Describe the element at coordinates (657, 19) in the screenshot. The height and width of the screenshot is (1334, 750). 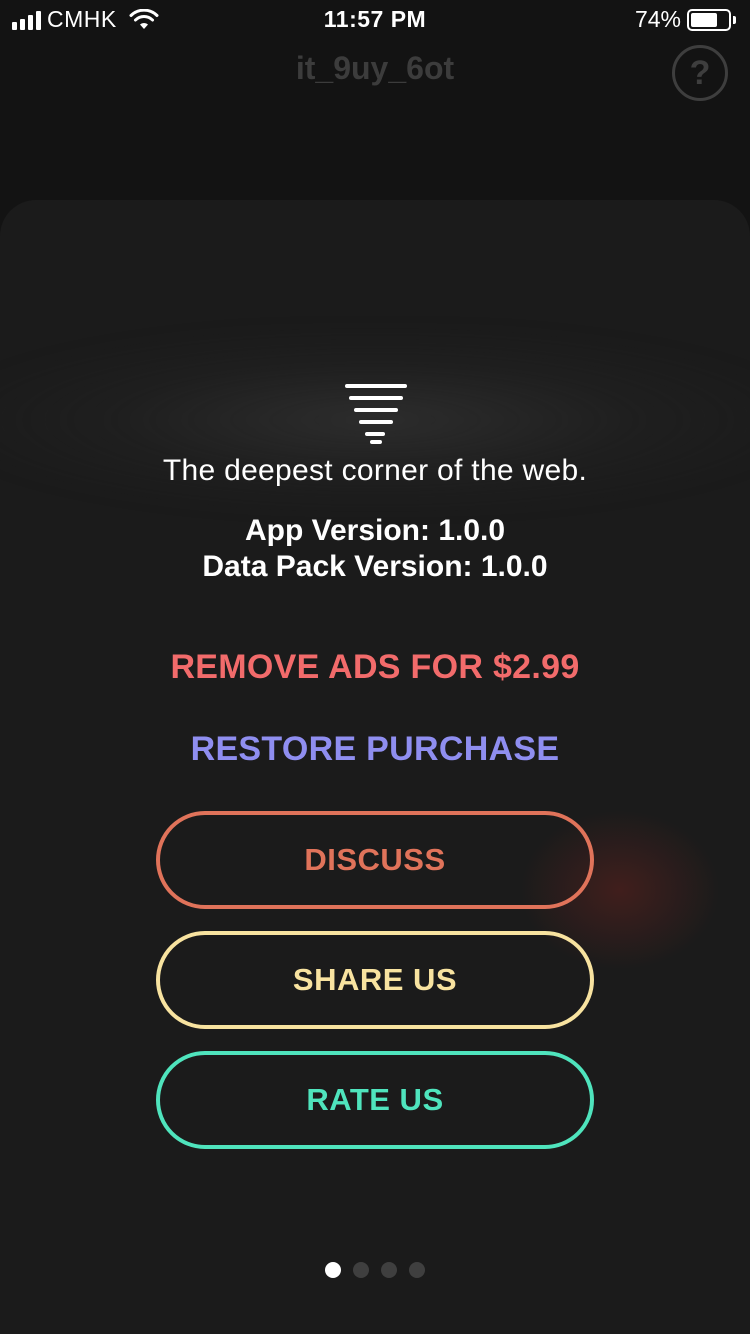
I see `battery-percent: 74%` at that location.